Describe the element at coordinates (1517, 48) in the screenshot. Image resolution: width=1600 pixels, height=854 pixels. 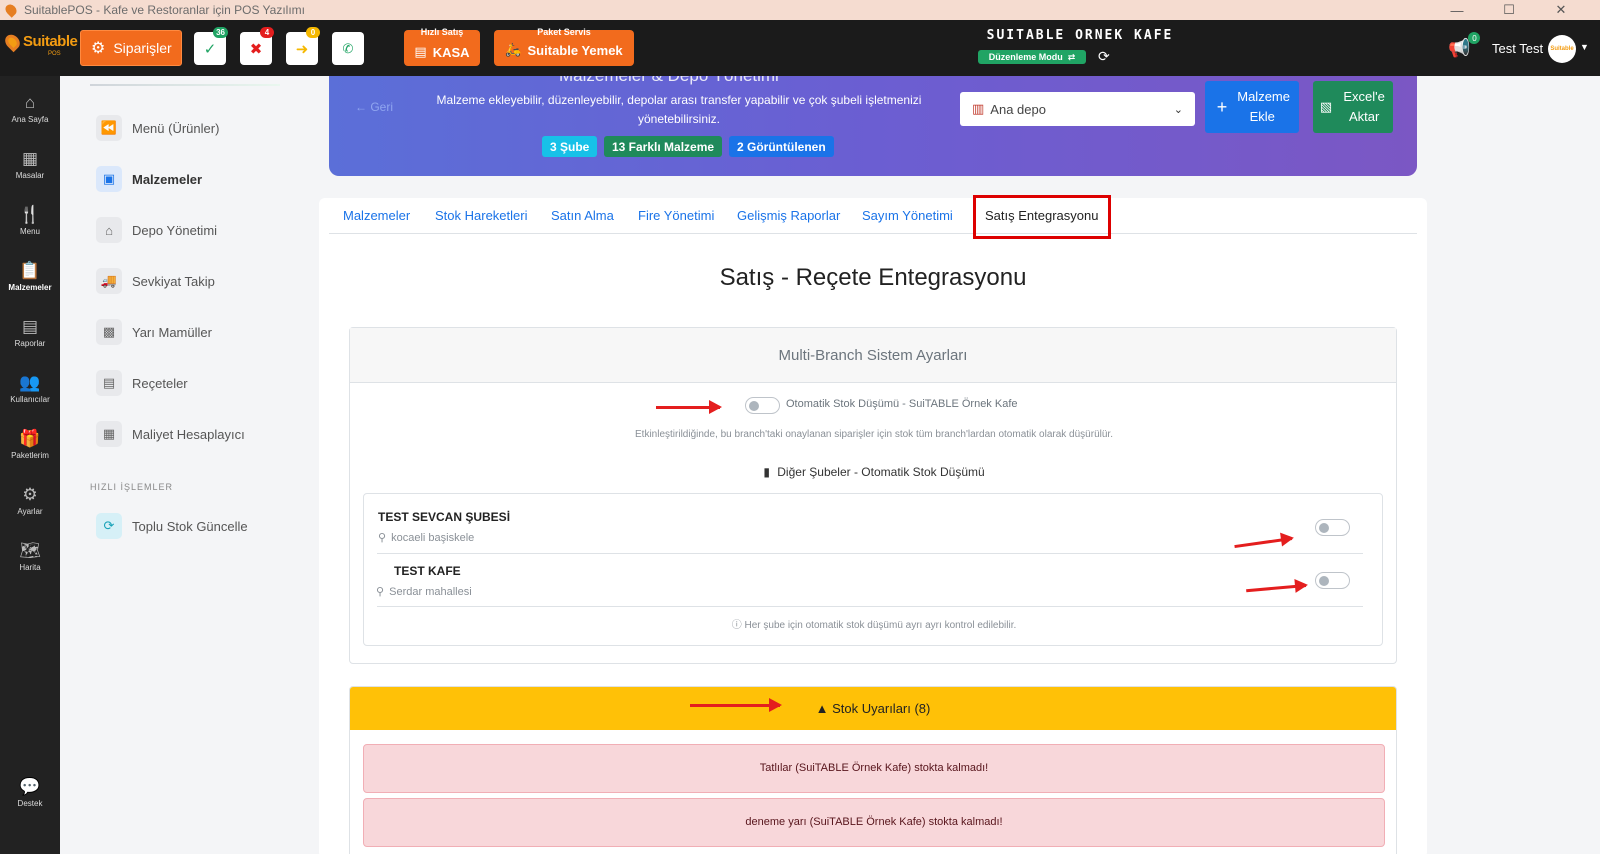
I see `user-name: Test Test` at that location.